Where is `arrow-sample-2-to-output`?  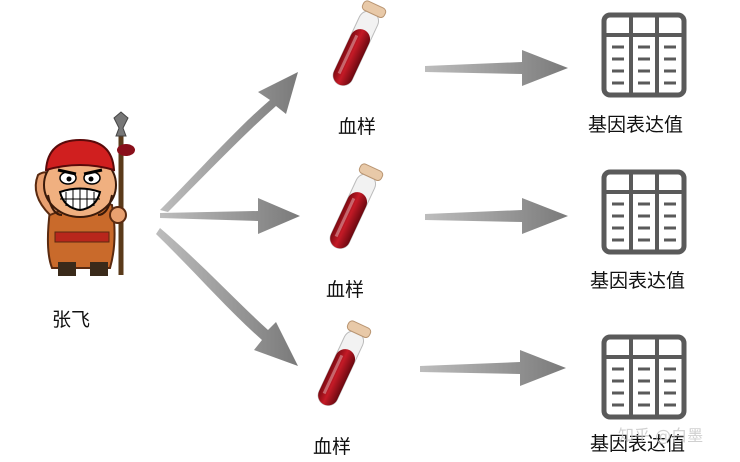
arrow-sample-2-to-output is located at coordinates (496, 216).